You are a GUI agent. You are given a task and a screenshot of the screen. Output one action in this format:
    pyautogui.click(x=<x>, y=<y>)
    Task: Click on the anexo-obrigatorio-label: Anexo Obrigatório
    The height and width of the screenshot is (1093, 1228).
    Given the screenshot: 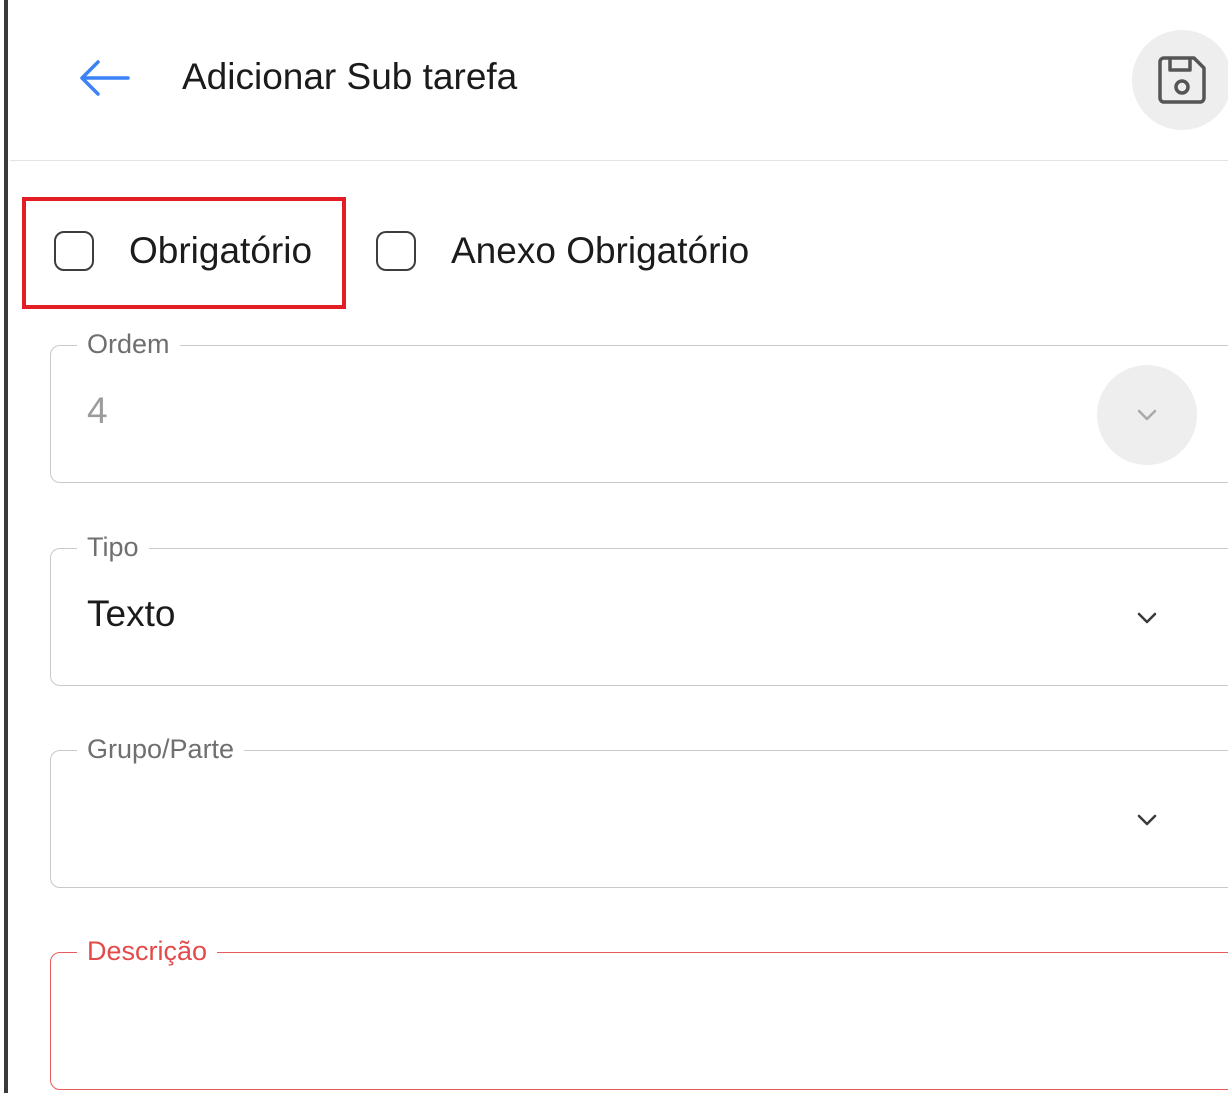 What is the action you would take?
    pyautogui.click(x=600, y=250)
    